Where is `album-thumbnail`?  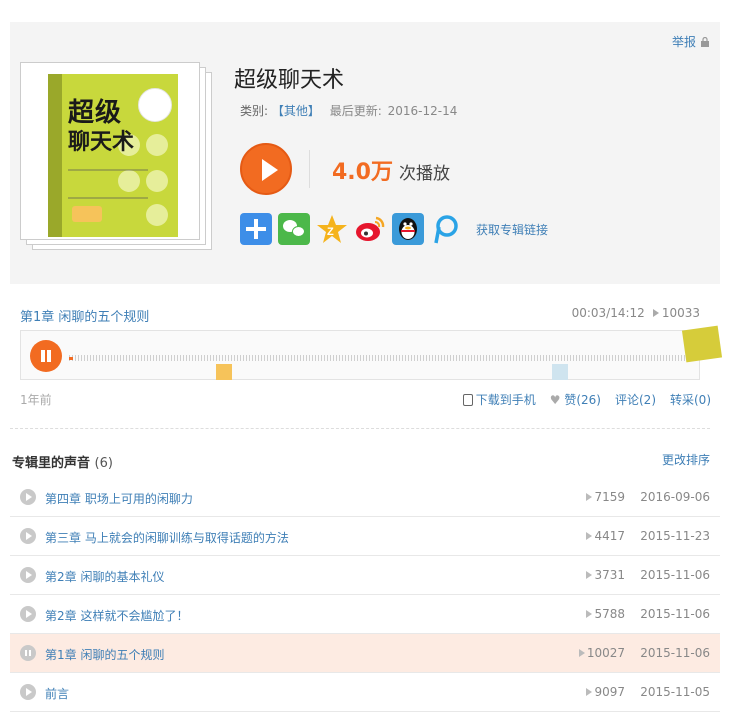
album-thumbnail is located at coordinates (702, 344).